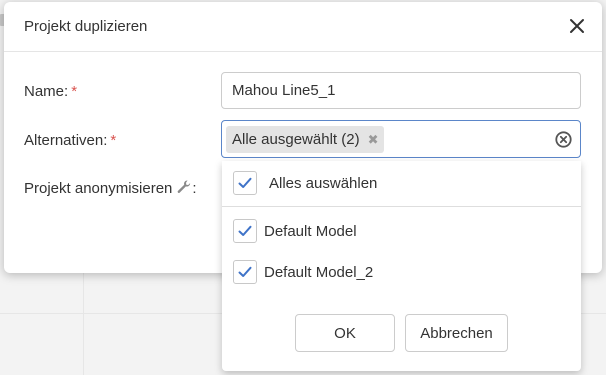 This screenshot has width=606, height=375. I want to click on ok-button: OK, so click(345, 333).